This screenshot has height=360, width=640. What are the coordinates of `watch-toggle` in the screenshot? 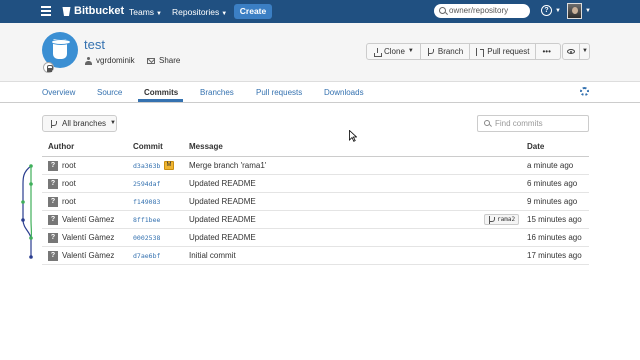 It's located at (571, 51).